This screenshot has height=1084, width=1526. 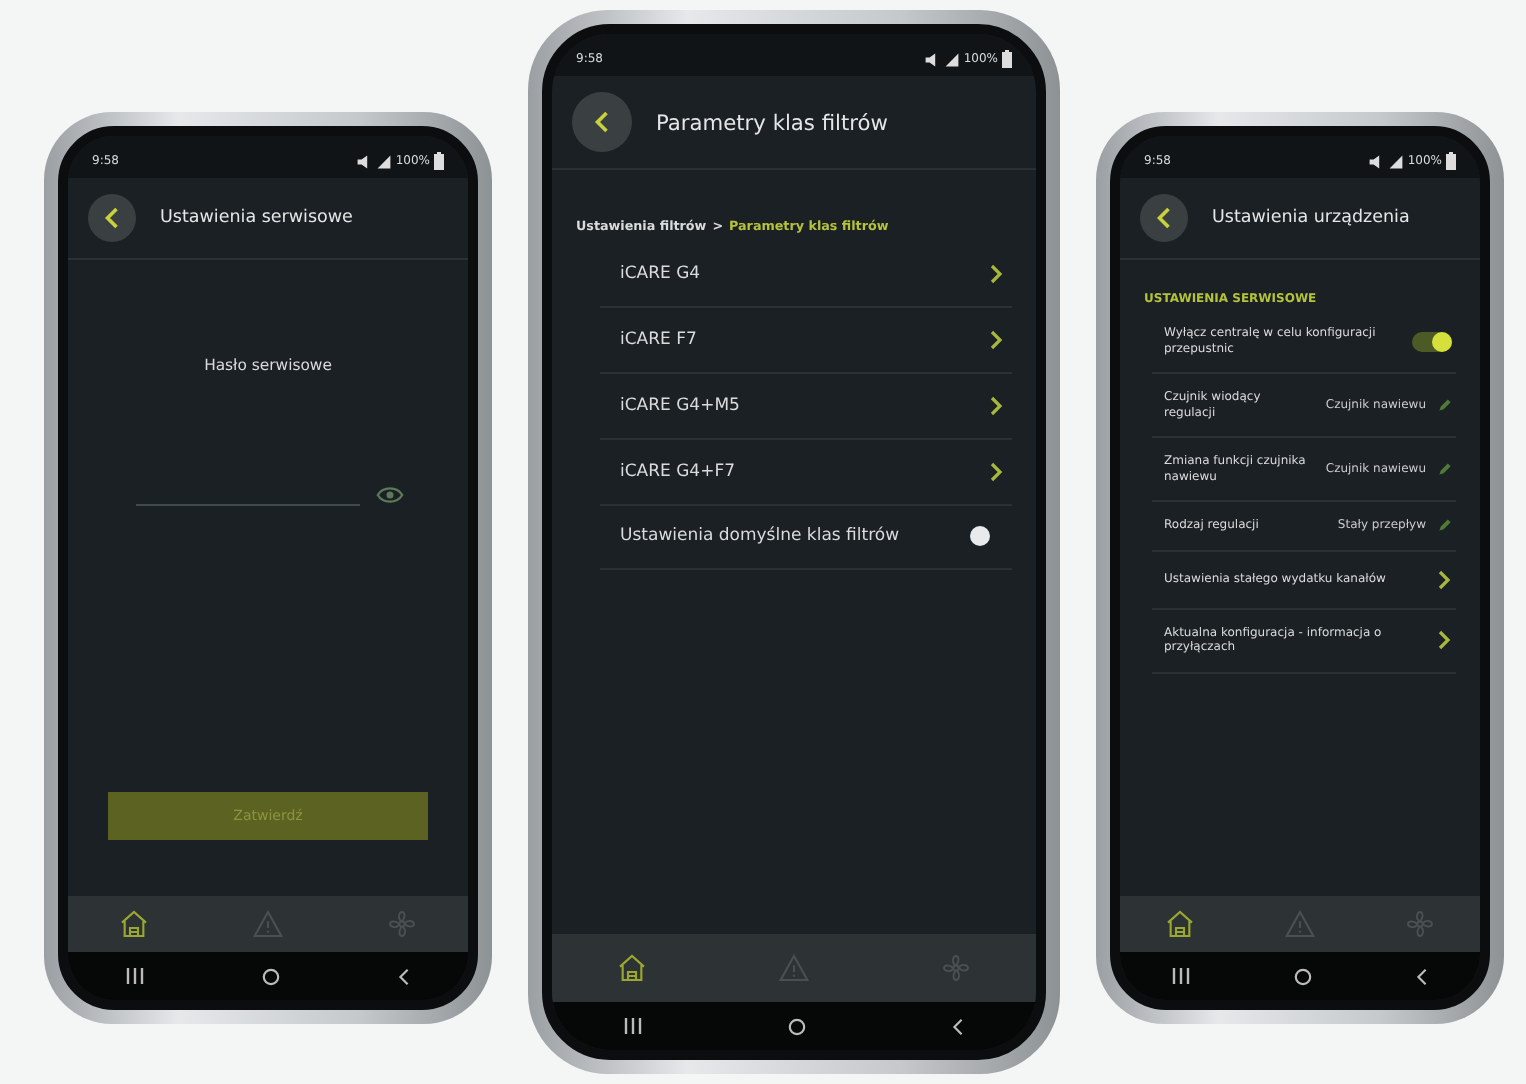 What do you see at coordinates (806, 275) in the screenshot?
I see `menu-row: iCARE G4` at bounding box center [806, 275].